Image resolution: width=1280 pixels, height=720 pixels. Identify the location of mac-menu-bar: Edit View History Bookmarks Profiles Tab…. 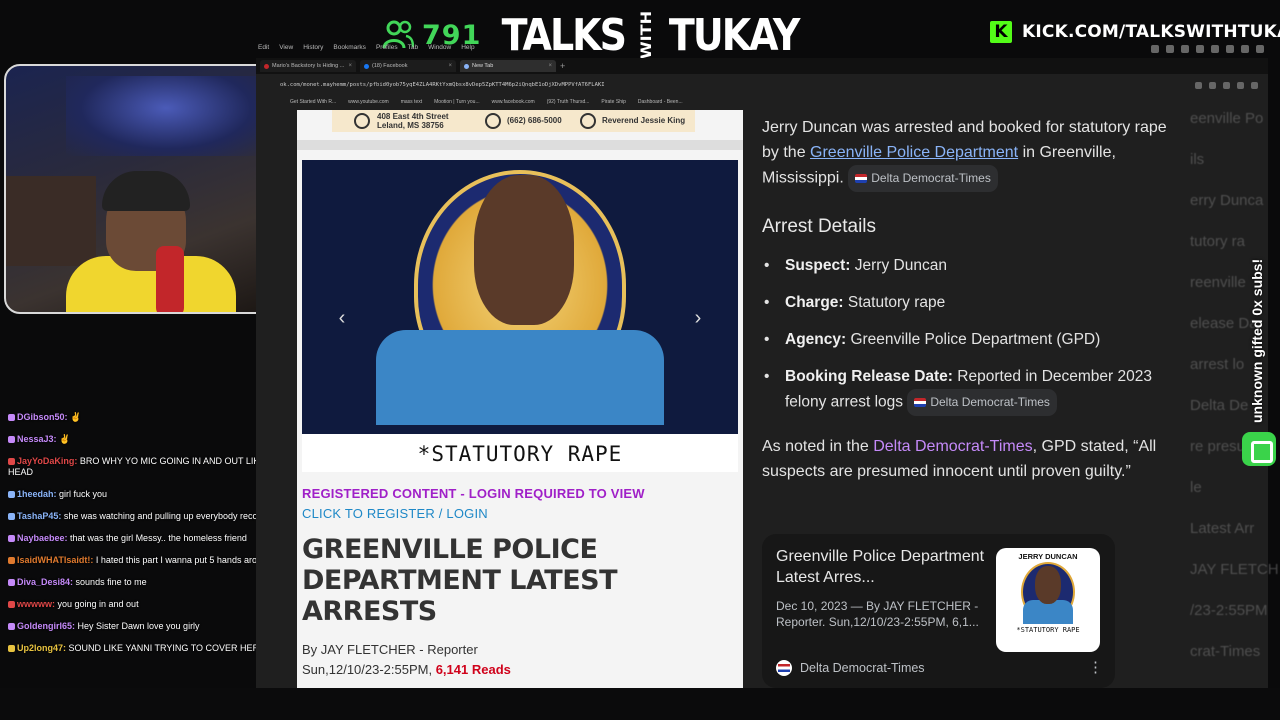
(366, 51).